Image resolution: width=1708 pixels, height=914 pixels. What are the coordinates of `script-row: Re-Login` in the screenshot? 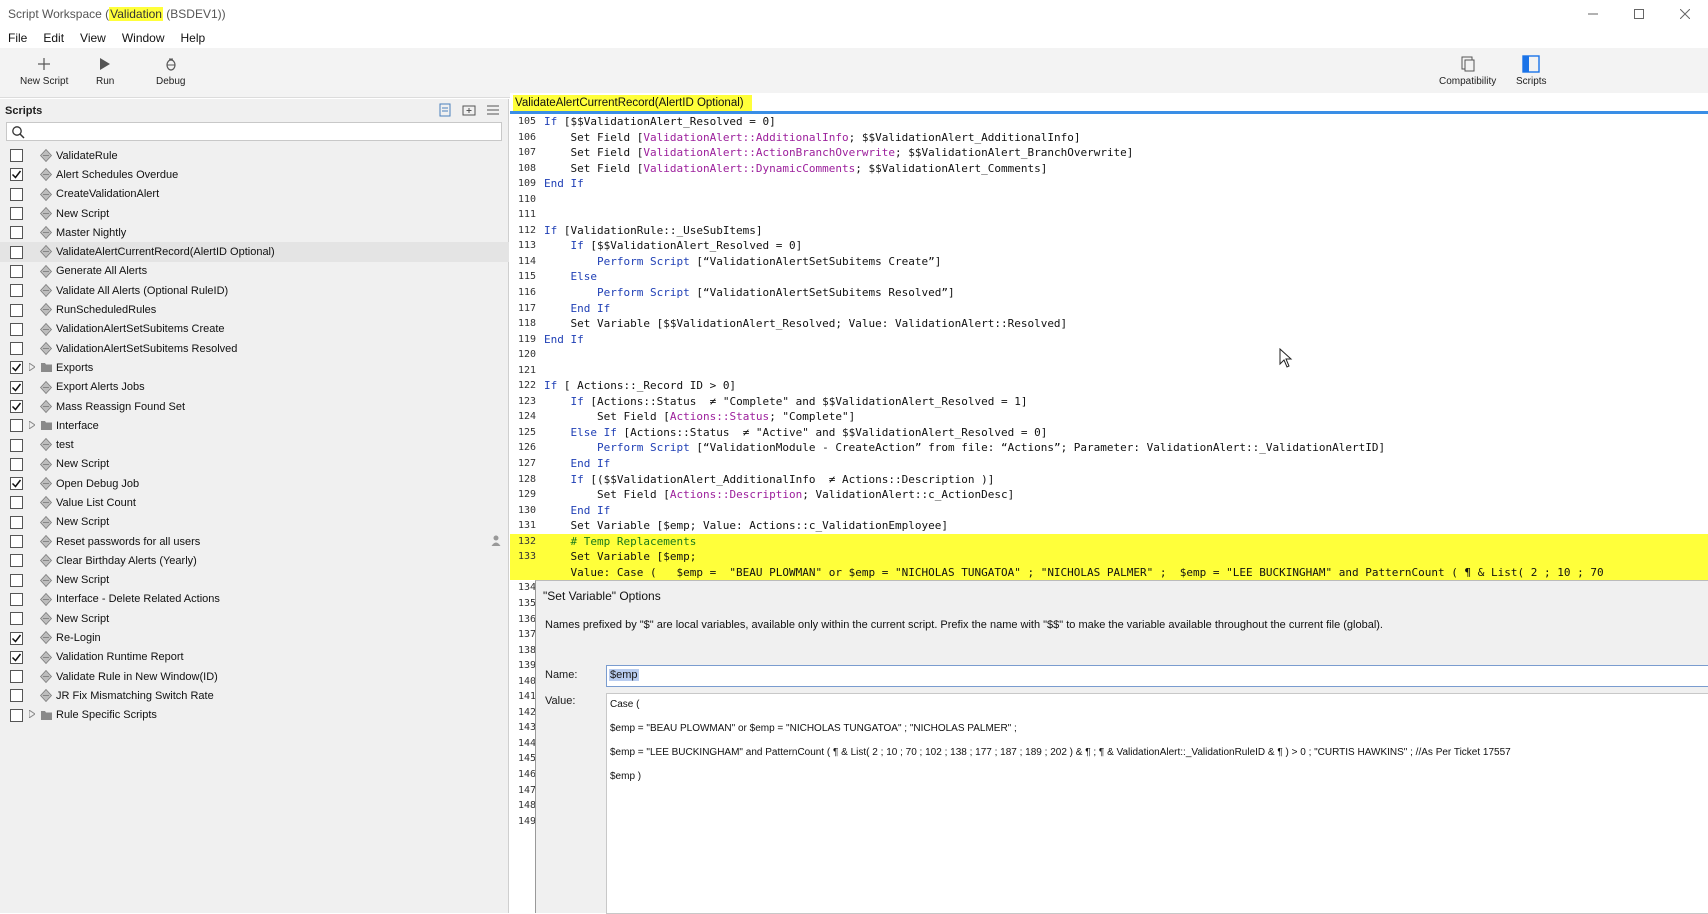 It's located at (254, 637).